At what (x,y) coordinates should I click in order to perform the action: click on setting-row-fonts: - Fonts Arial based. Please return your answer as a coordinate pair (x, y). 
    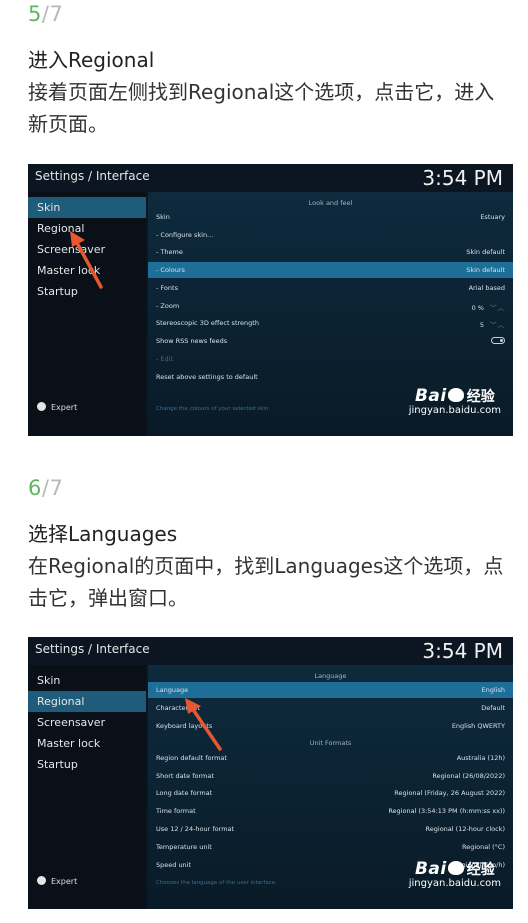
    Looking at the image, I should click on (330, 288).